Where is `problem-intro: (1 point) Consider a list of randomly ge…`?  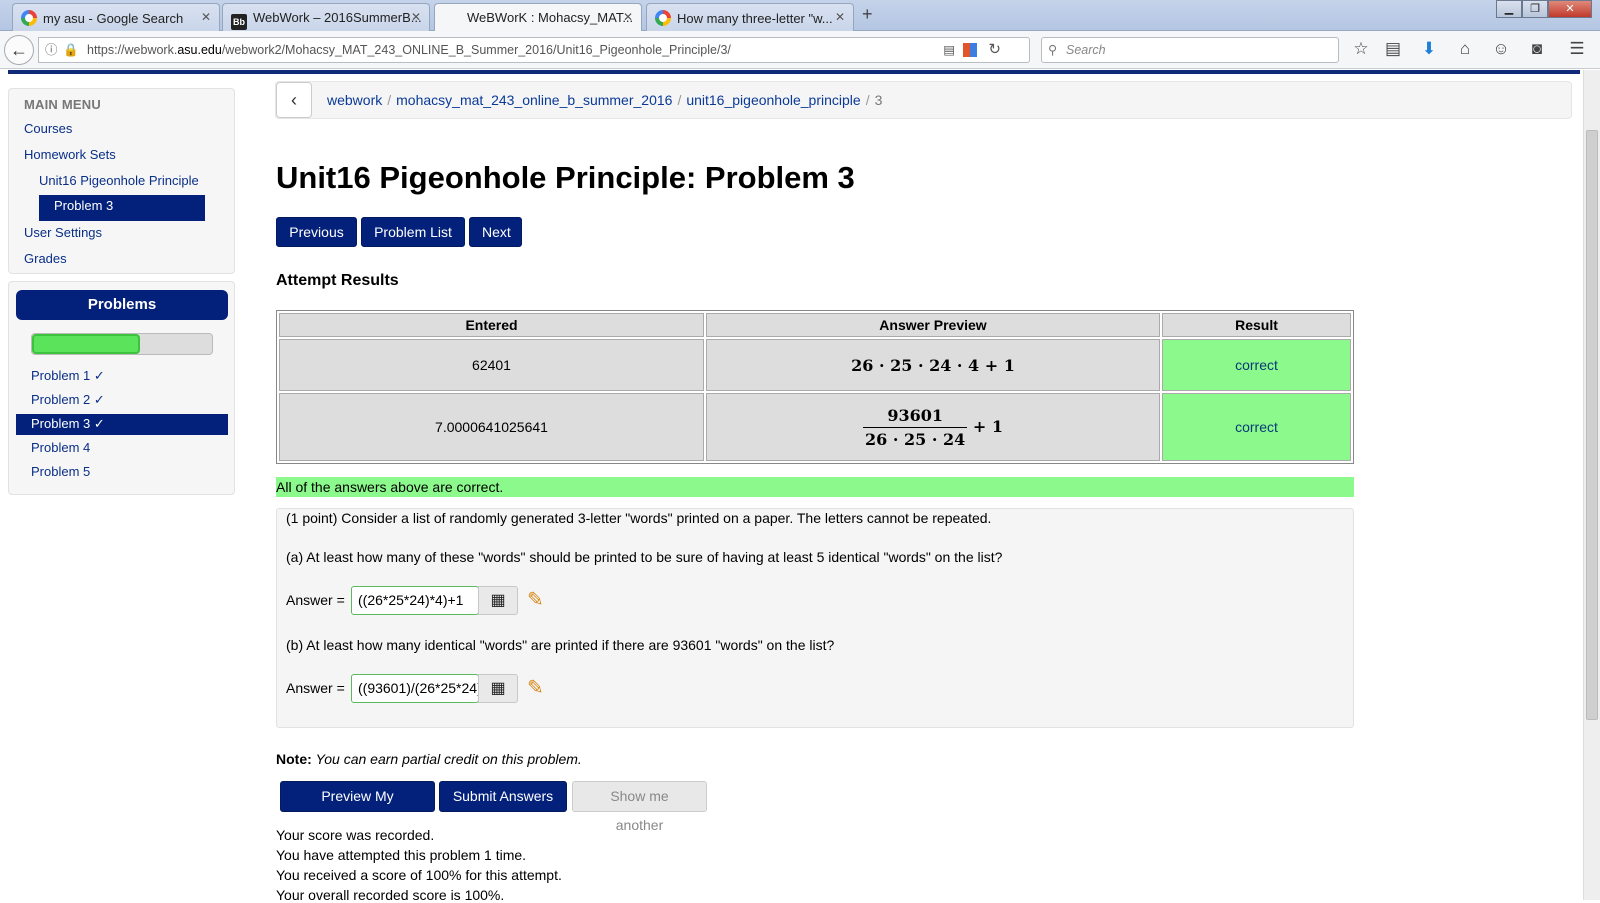
problem-intro: (1 point) Consider a list of randomly ge… is located at coordinates (639, 518).